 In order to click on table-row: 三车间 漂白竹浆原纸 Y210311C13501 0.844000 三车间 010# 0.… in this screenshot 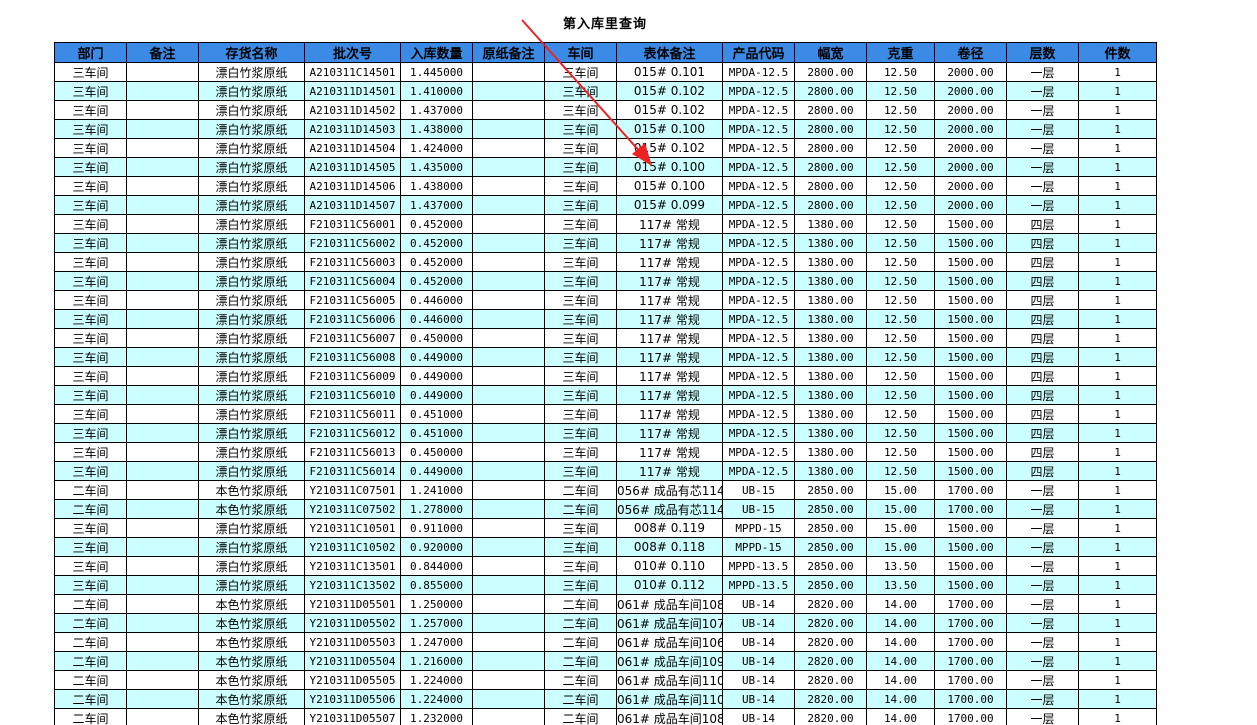, I will do `click(605, 566)`.